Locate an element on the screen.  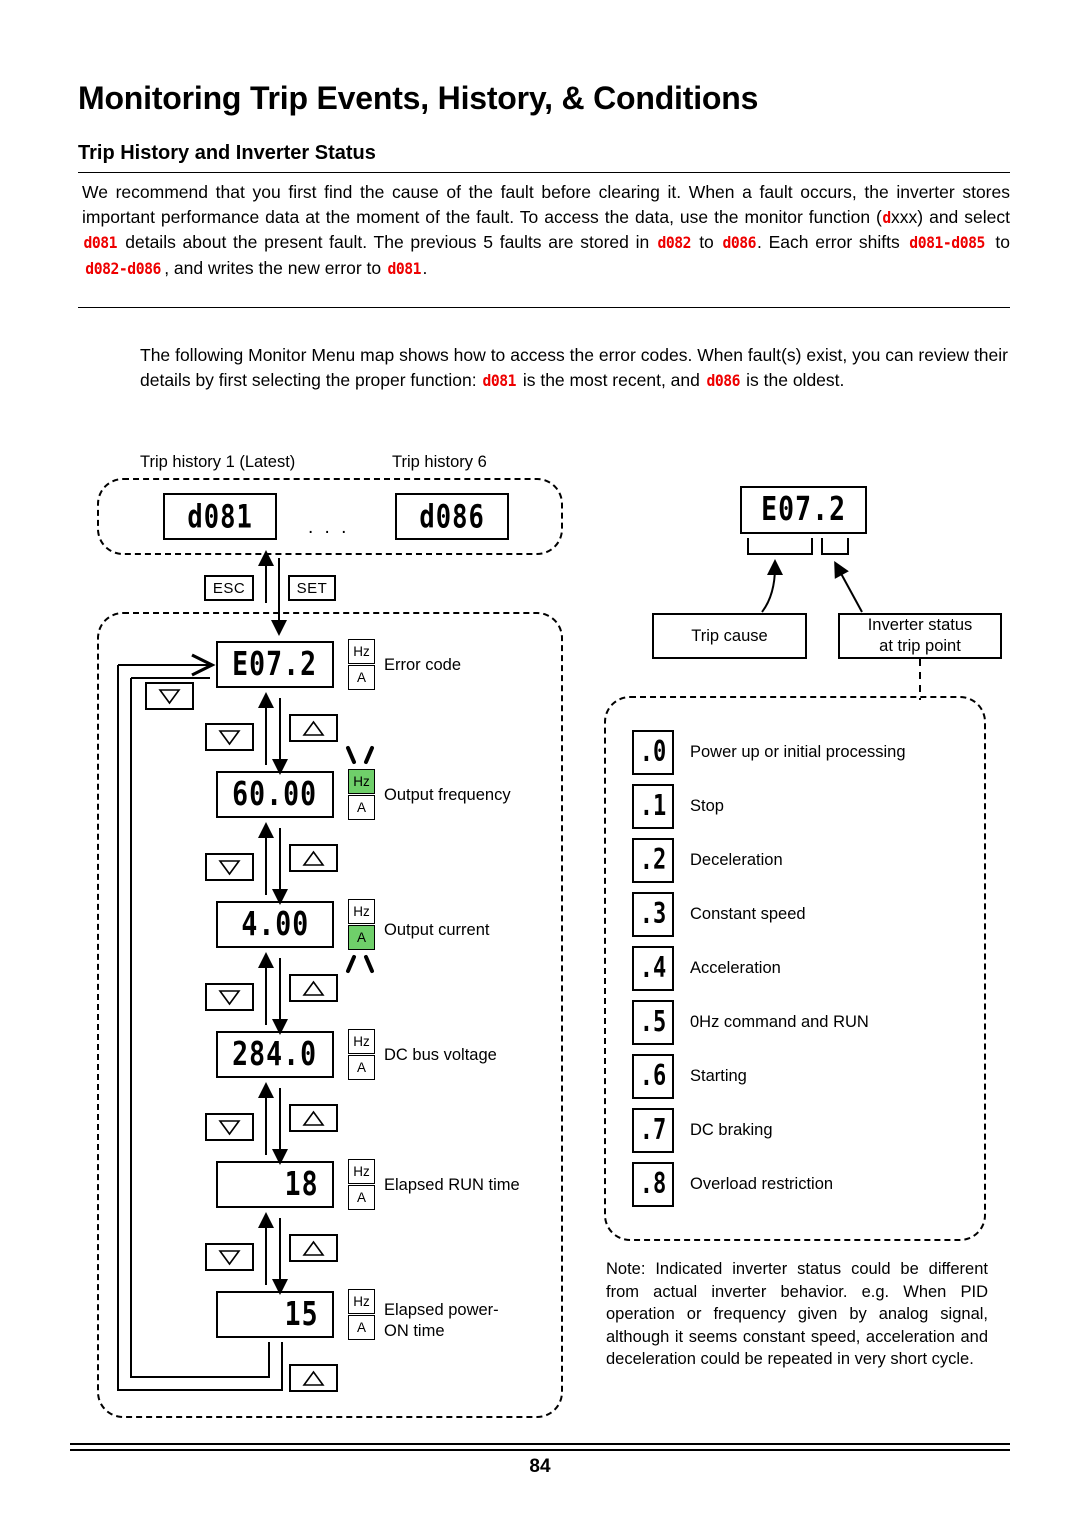
status-code-value: .8 is located at coordinates (653, 1184).